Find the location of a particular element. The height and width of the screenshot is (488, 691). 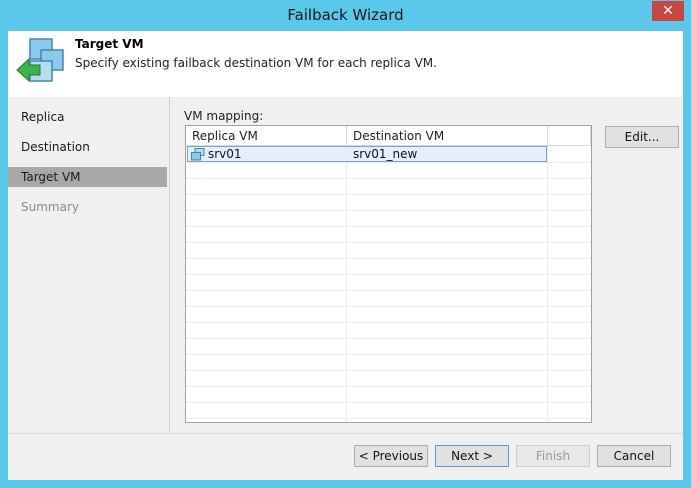

title-bar: Failback Wizard ✕ is located at coordinates (345, 15).